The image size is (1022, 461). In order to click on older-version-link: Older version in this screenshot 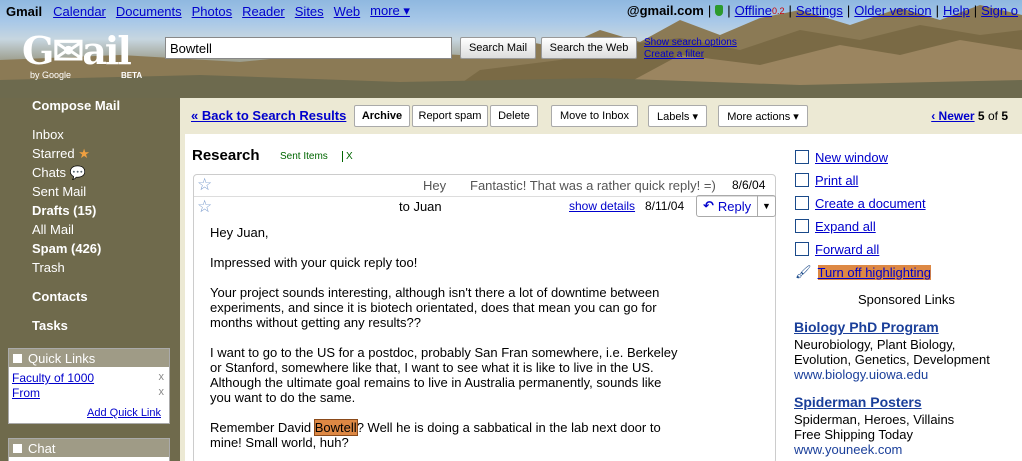, I will do `click(892, 10)`.